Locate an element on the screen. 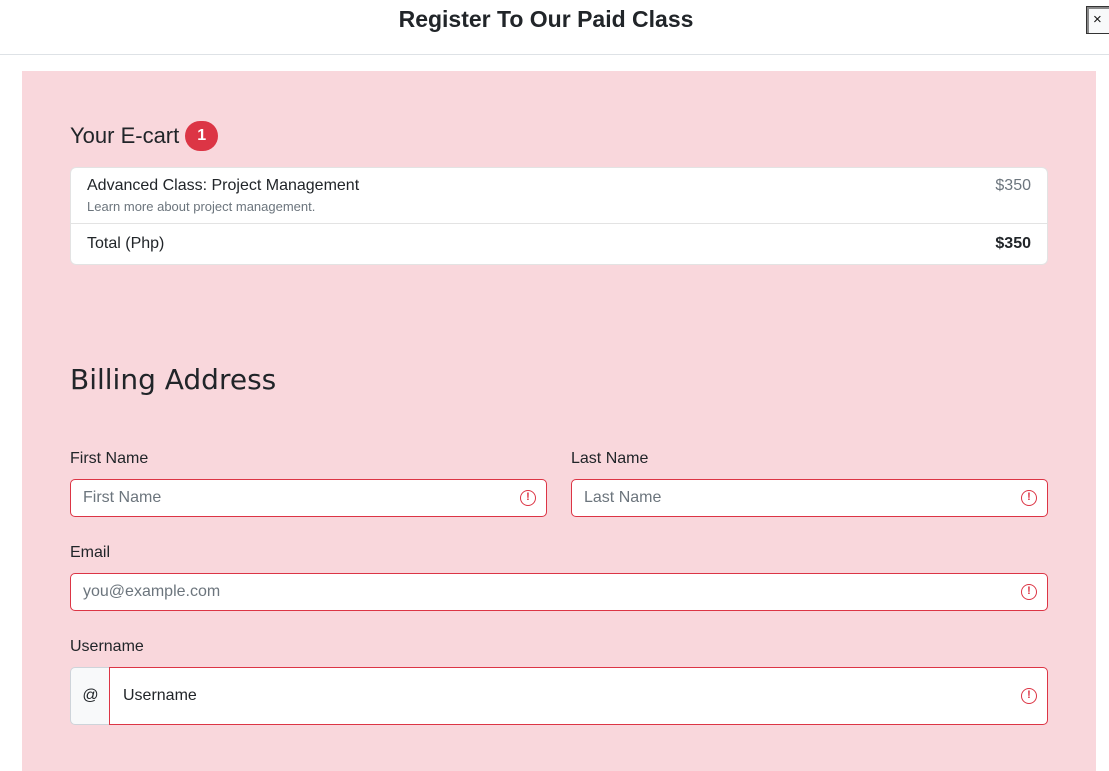 The image size is (1109, 771). first-name-label: First Name is located at coordinates (109, 458).